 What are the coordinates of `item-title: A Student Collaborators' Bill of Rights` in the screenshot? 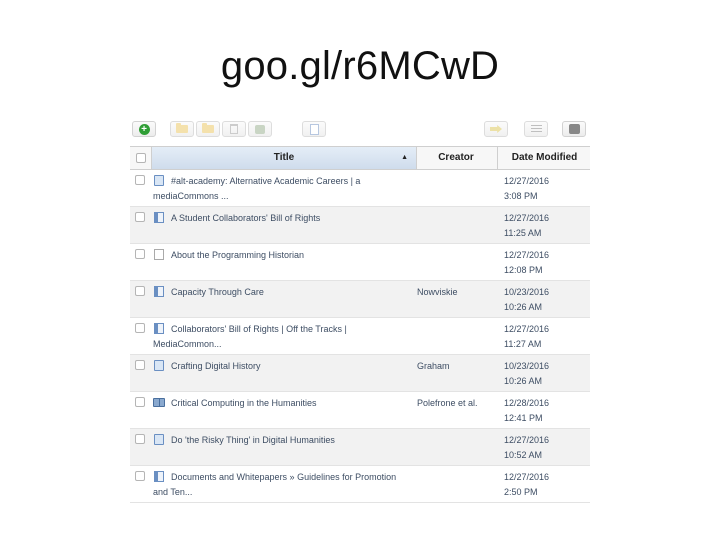 It's located at (246, 218).